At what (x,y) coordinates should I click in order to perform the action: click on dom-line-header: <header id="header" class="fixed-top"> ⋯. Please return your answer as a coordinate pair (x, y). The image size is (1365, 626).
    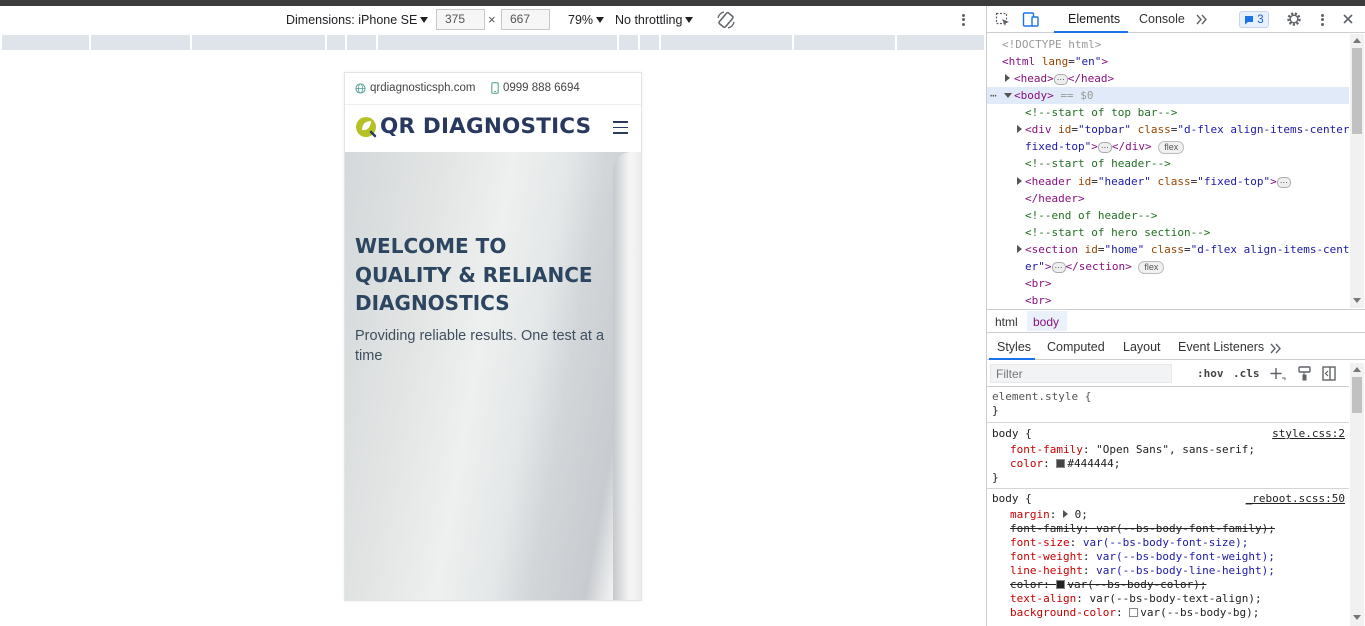
    Looking at the image, I should click on (1168, 181).